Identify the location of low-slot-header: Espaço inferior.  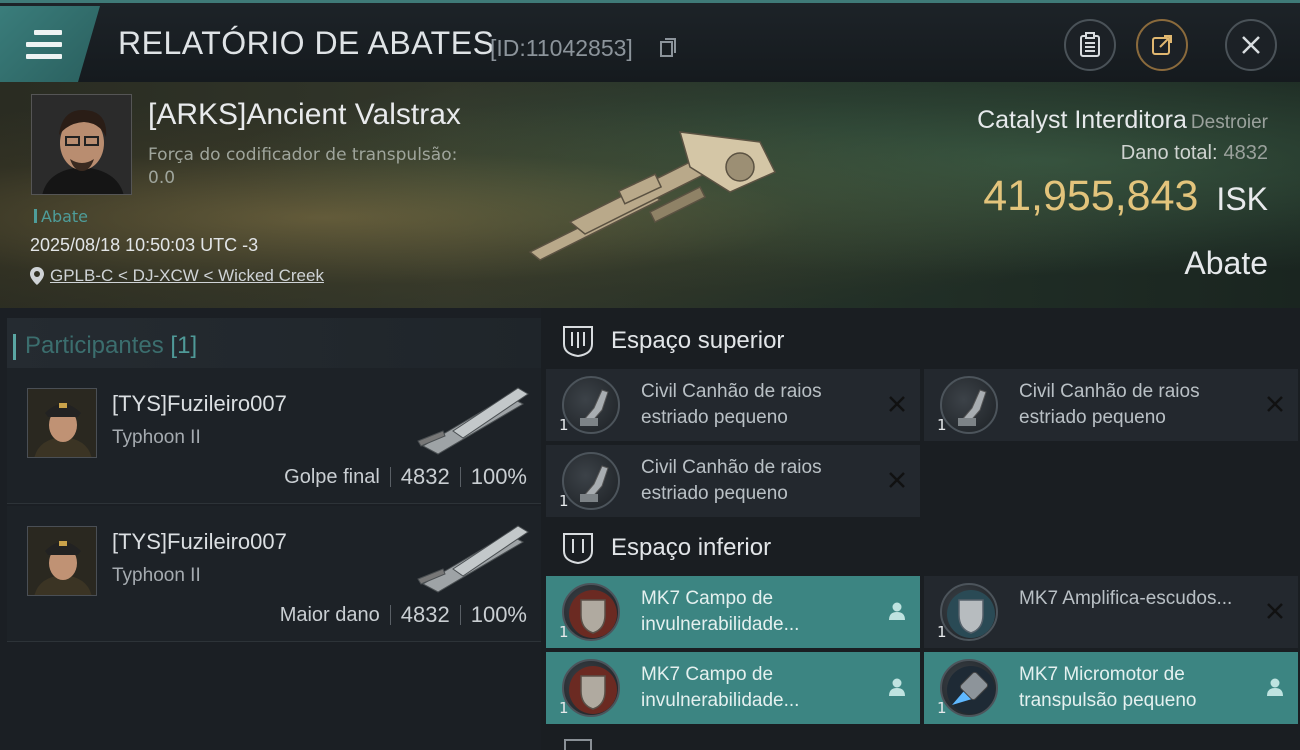
(666, 548).